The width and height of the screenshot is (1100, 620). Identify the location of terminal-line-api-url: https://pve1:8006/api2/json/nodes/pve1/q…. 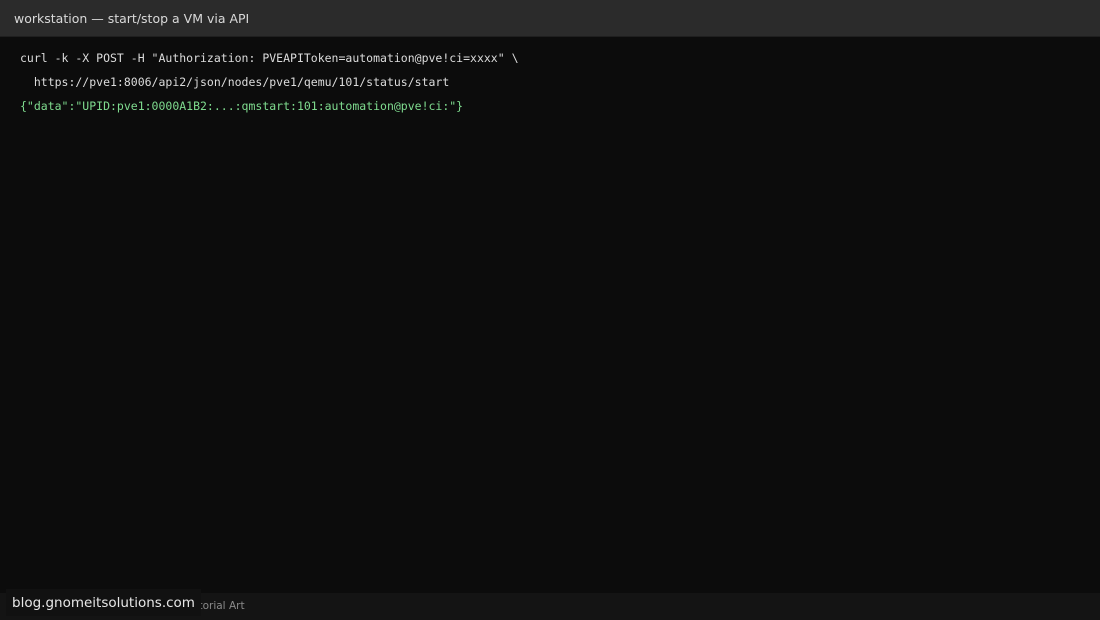
(235, 82).